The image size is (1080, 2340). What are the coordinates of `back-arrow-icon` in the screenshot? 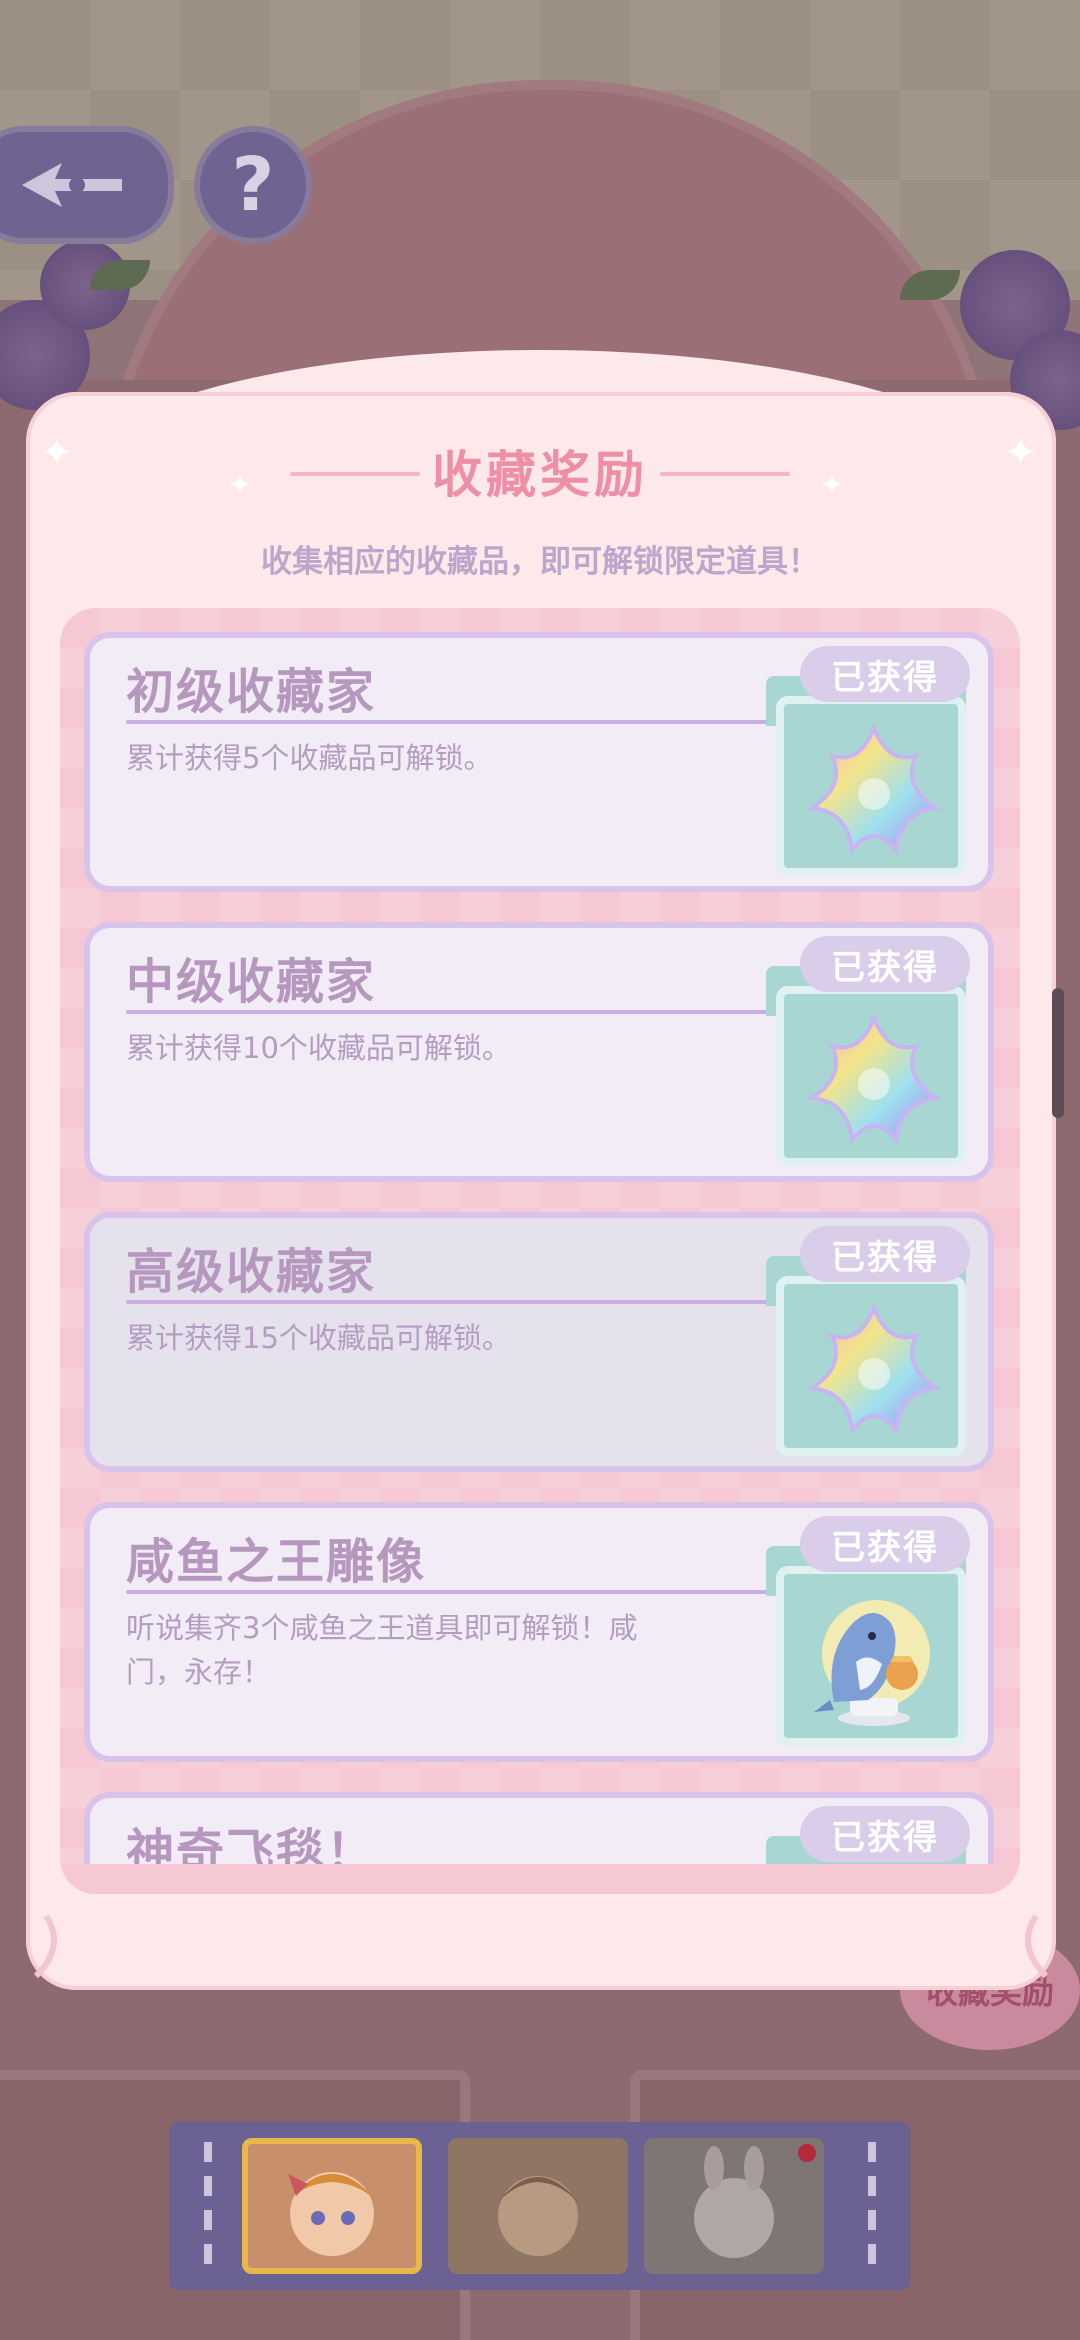 It's located at (72, 185).